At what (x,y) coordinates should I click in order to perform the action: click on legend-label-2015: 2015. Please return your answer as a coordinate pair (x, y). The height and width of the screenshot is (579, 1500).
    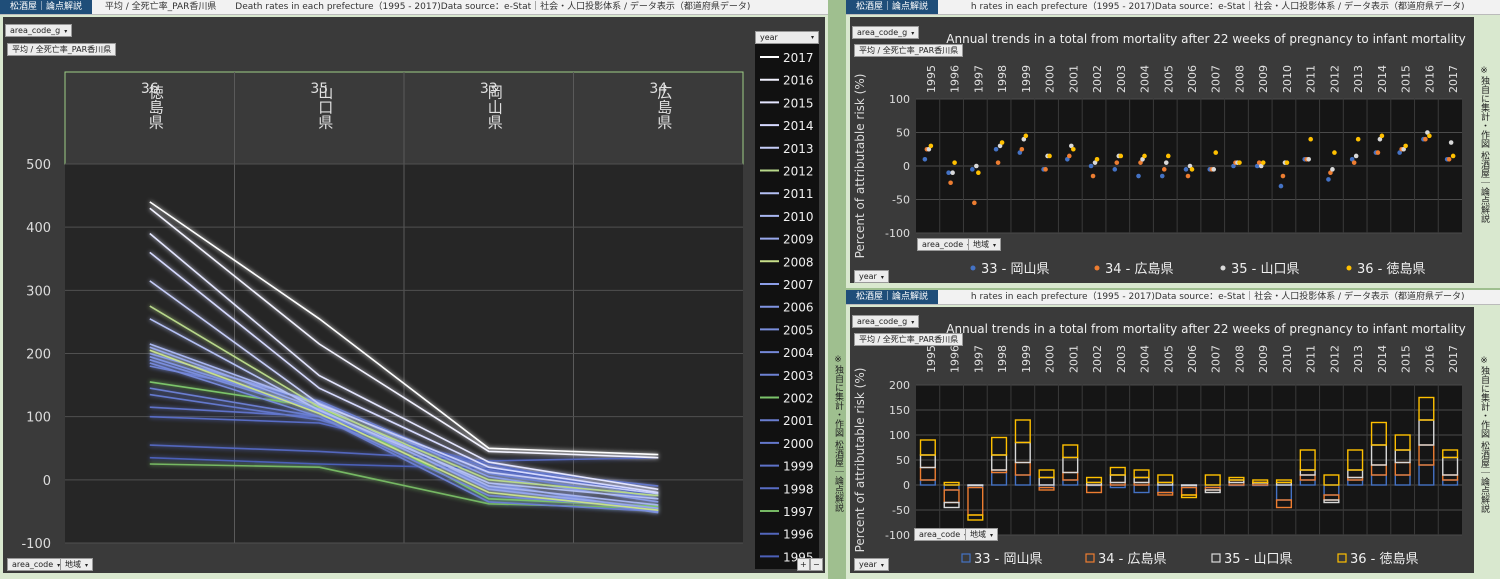
    Looking at the image, I should click on (798, 103).